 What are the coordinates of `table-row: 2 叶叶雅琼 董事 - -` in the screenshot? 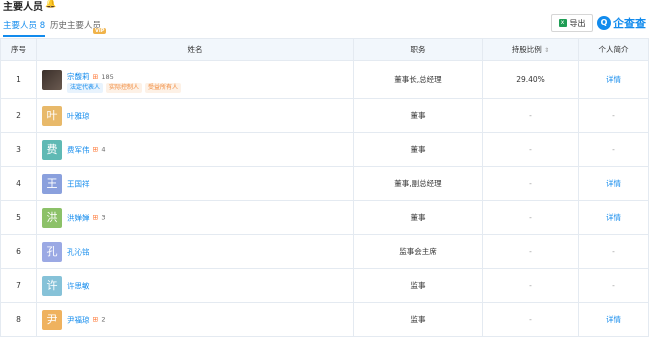 It's located at (324, 115).